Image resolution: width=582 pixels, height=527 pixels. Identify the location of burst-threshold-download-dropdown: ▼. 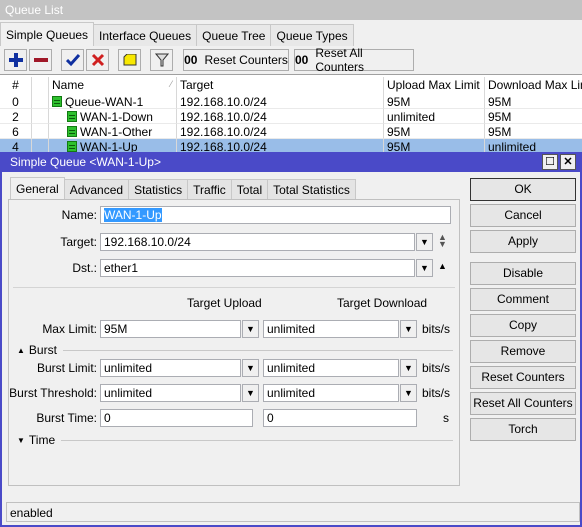
(408, 393).